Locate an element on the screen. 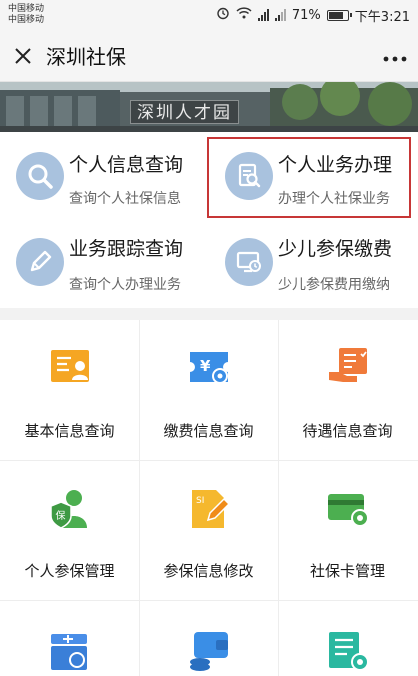  more-options-button is located at coordinates (395, 55).